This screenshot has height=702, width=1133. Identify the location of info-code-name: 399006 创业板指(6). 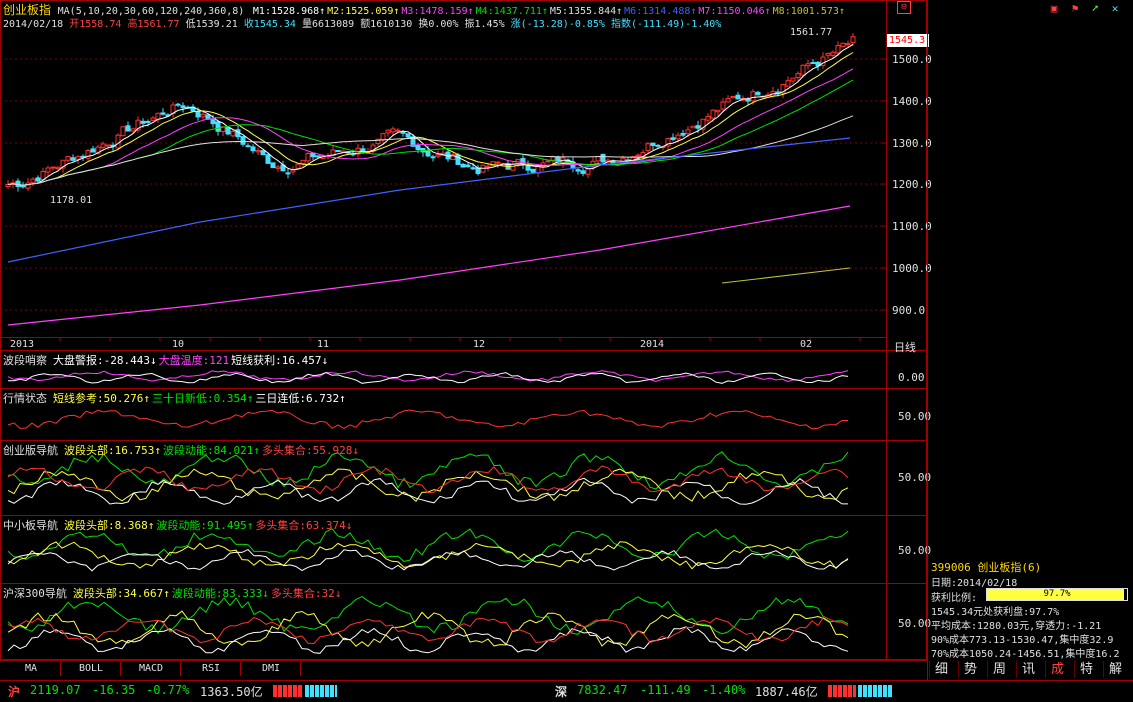
(986, 567).